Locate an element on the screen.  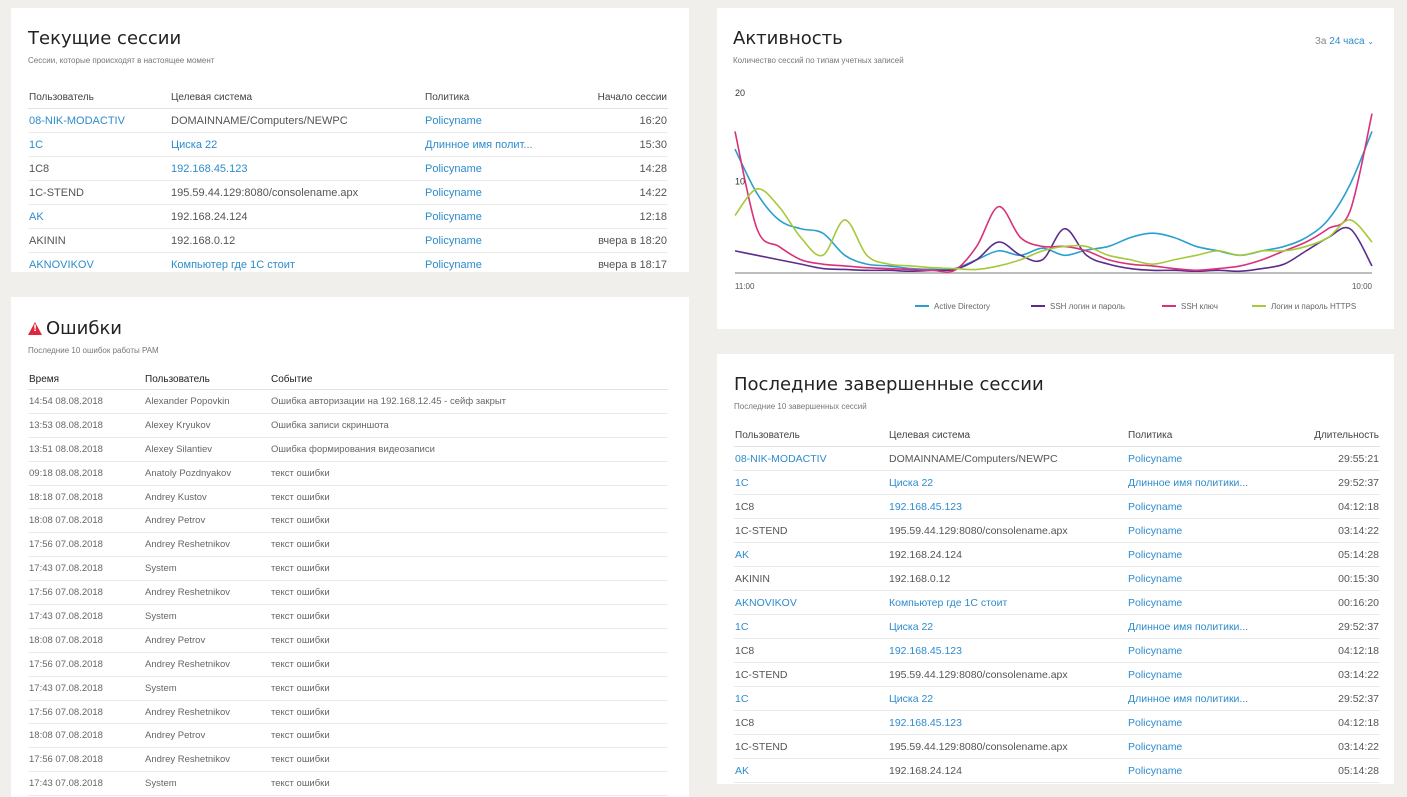
table-row: 1C Циска 22 Длинное имя полит... 15:30 is located at coordinates (348, 144).